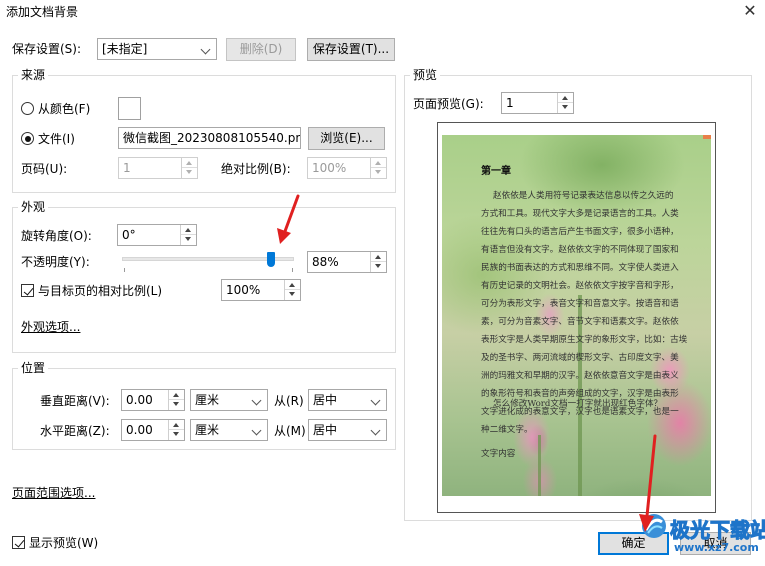 The height and width of the screenshot is (566, 765). What do you see at coordinates (580, 232) in the screenshot?
I see `doc-line: 往往先有口头的语言后产生书面文字，很多小语种，` at bounding box center [580, 232].